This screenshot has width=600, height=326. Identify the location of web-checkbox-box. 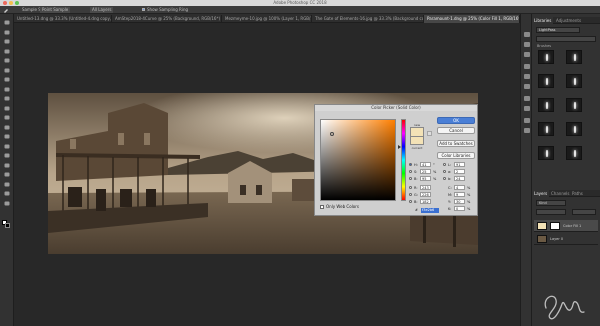
(322, 207).